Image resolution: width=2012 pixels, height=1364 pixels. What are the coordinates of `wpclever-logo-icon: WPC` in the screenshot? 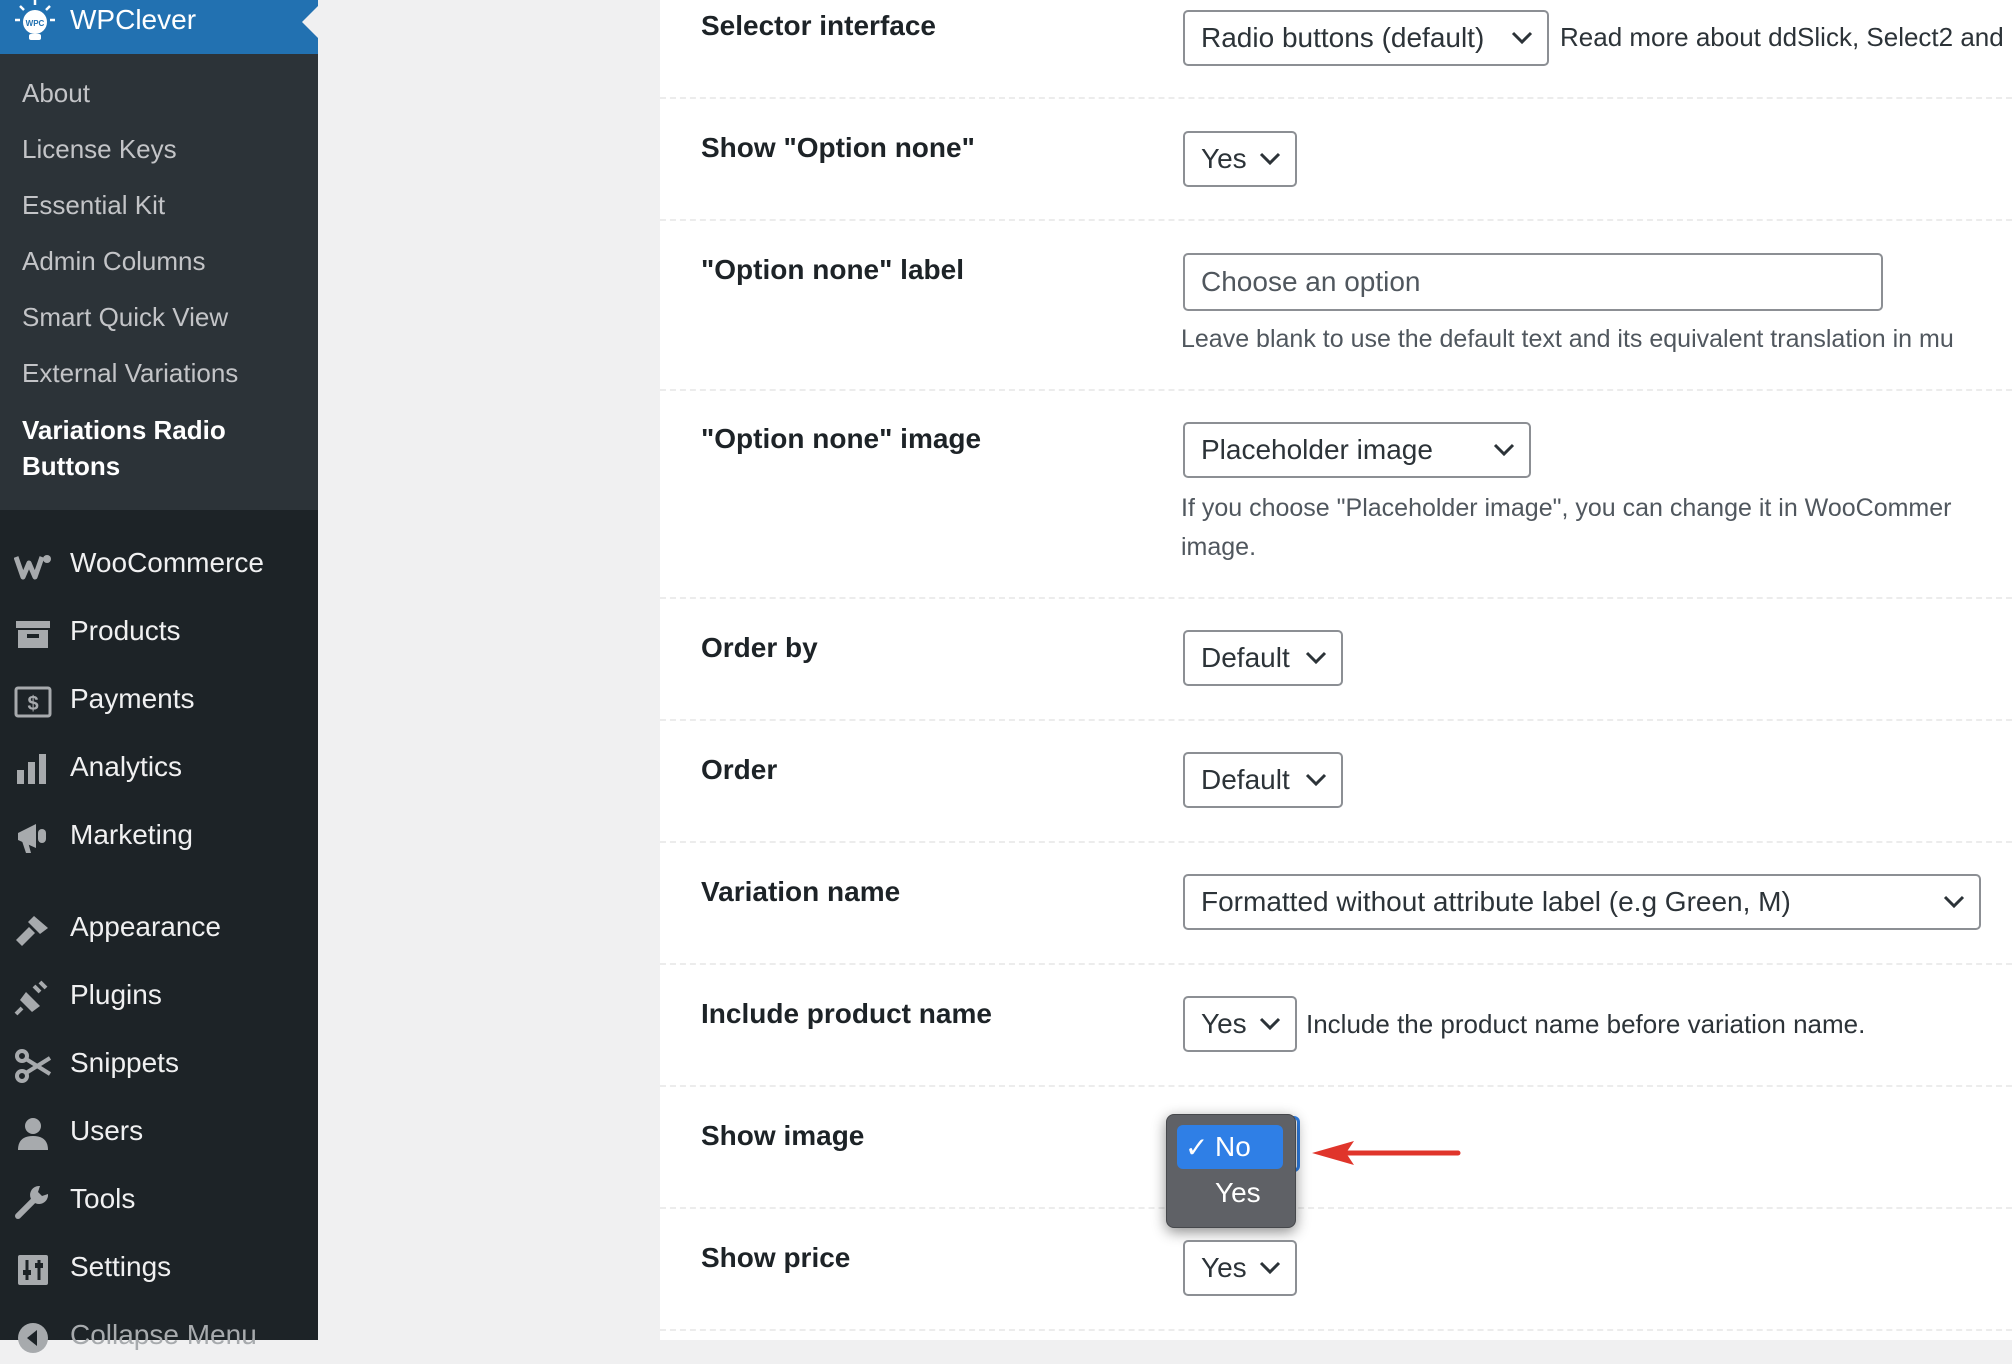 It's located at (35, 21).